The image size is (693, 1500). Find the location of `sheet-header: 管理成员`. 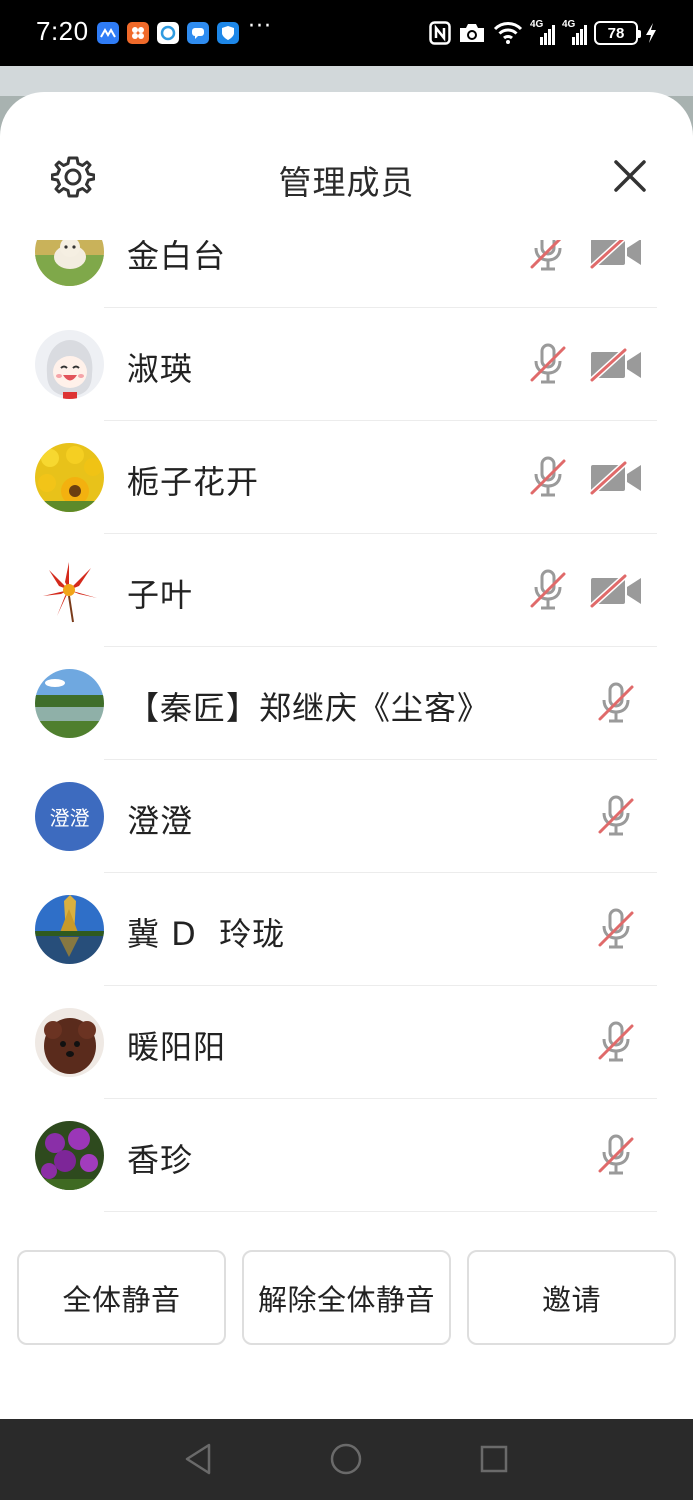

sheet-header: 管理成员 is located at coordinates (346, 166).